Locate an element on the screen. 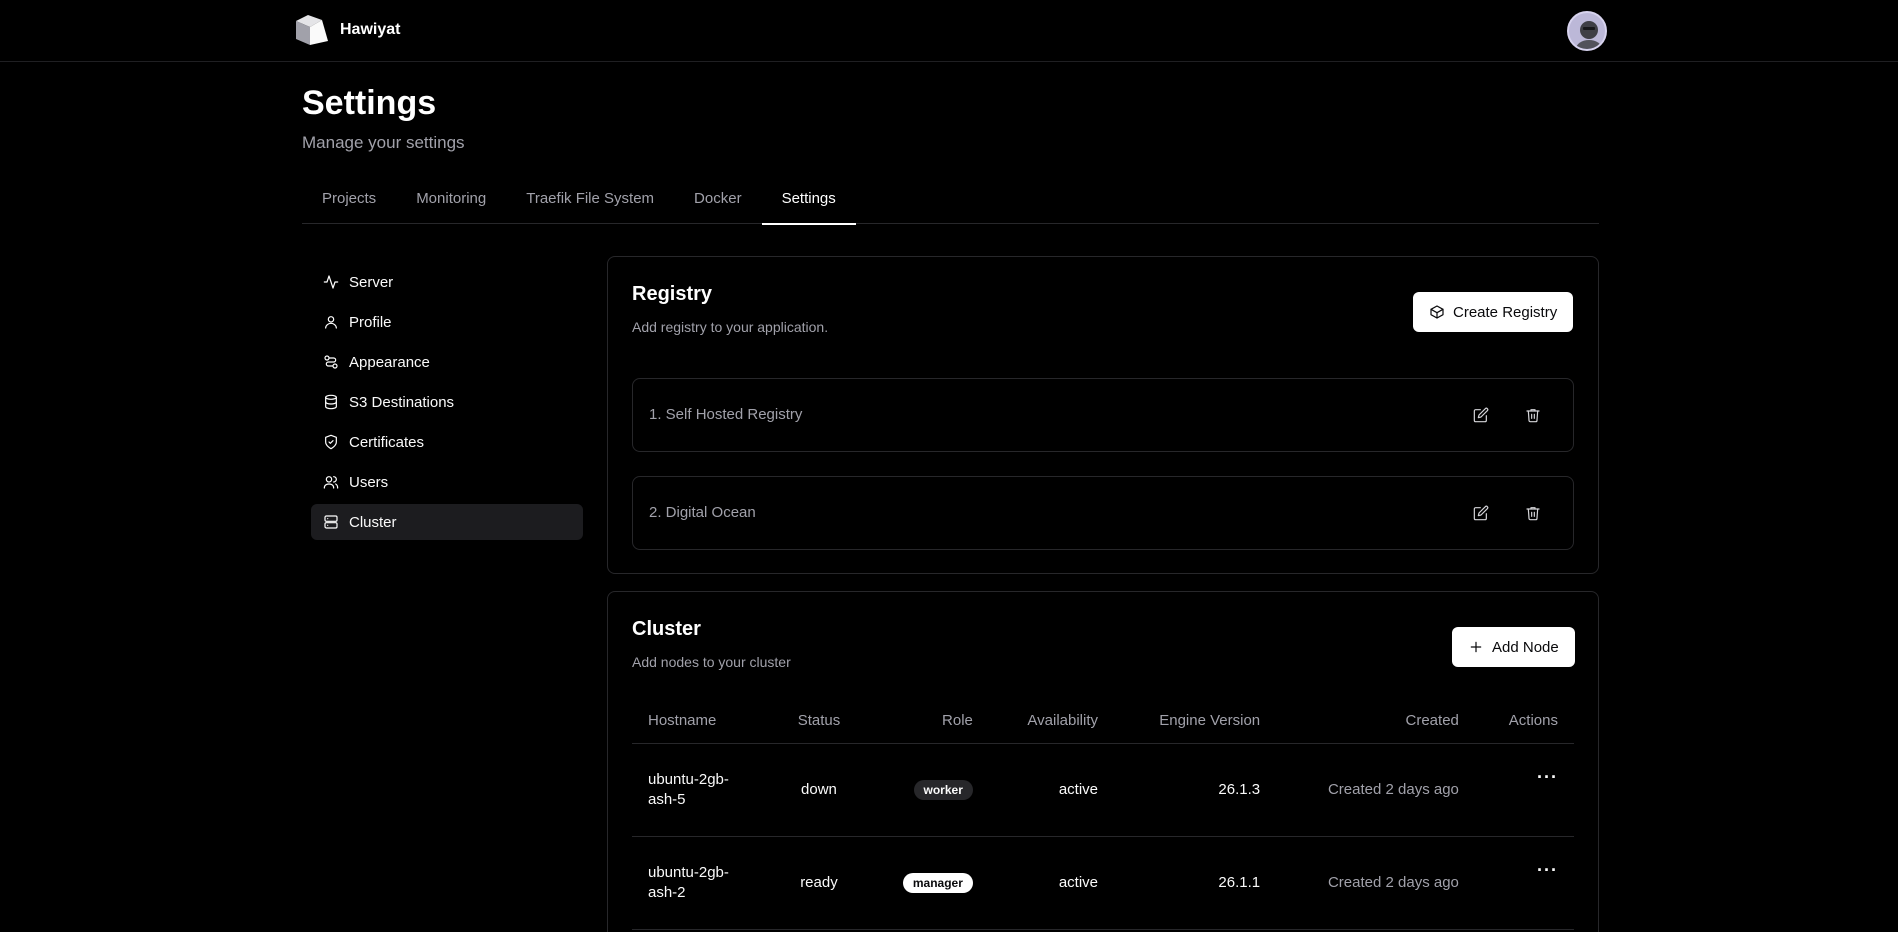  sidebar-item-server: Server is located at coordinates (447, 282).